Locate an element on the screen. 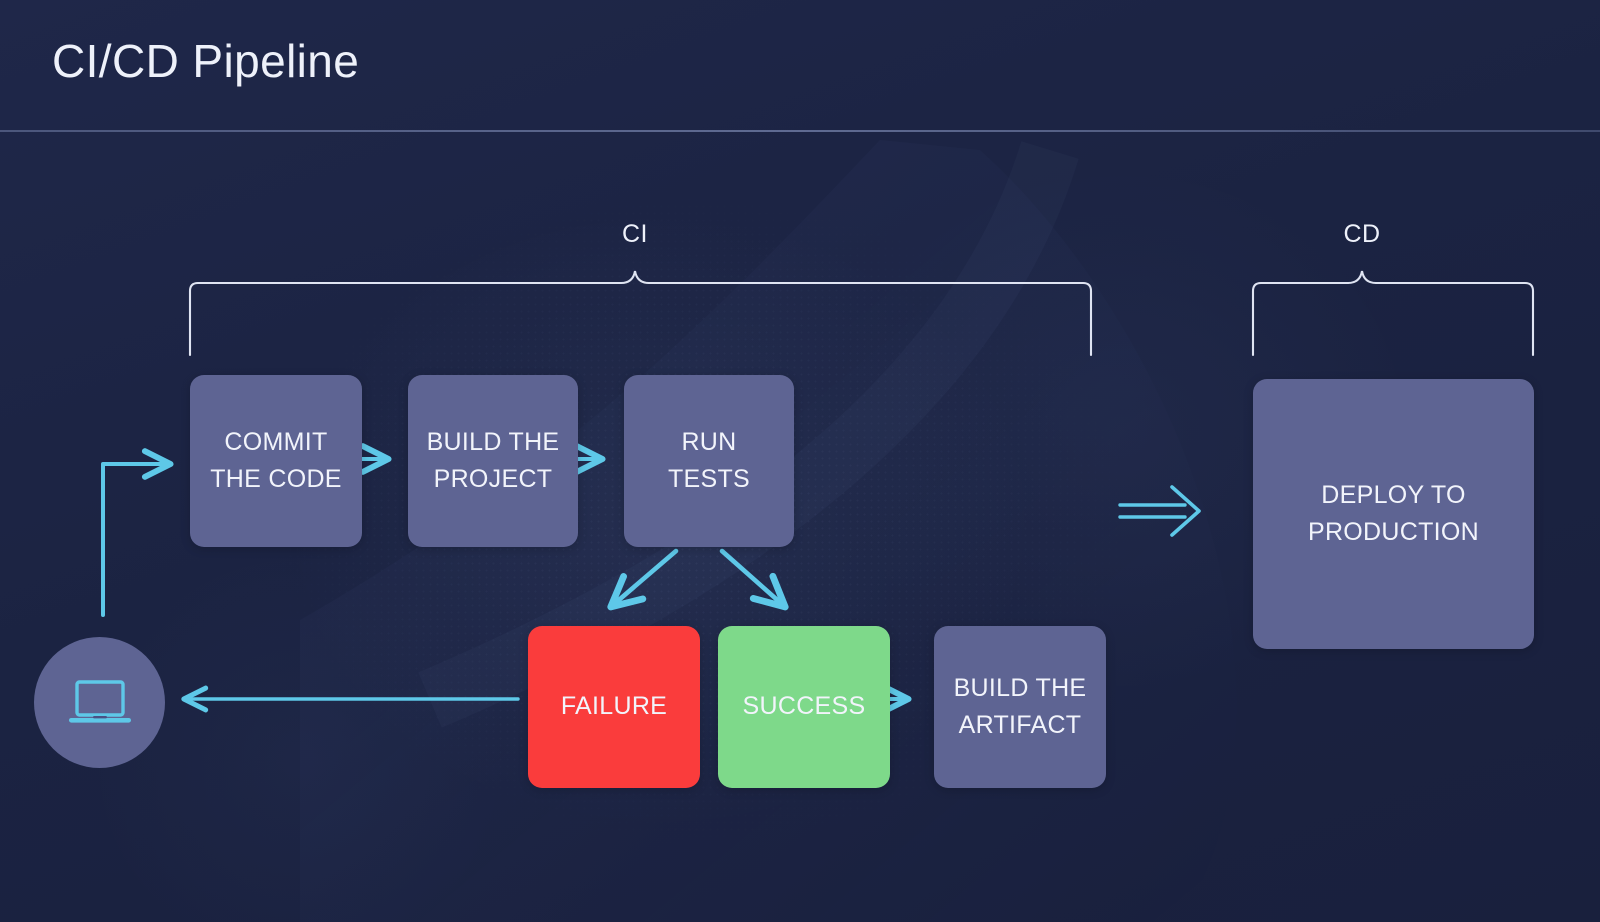 The width and height of the screenshot is (1600, 922). group-label-cd: CD is located at coordinates (1362, 234).